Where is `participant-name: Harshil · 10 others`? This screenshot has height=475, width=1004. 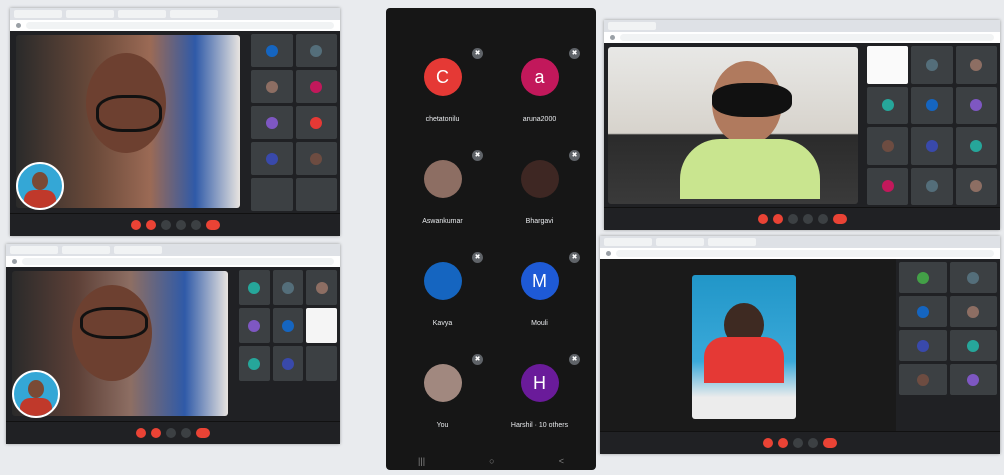
participant-name: Harshil · 10 others is located at coordinates (539, 425).